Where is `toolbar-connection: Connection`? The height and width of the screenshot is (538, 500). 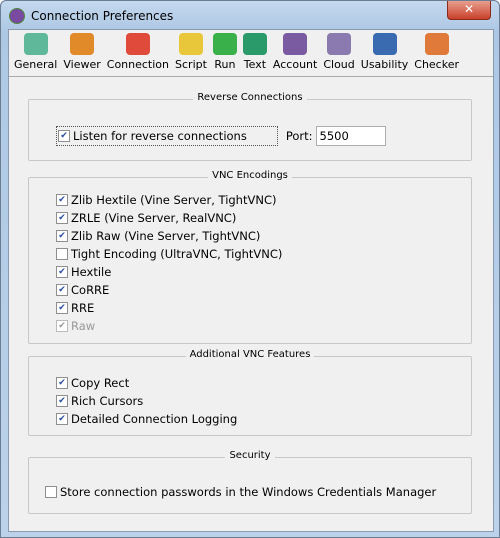
toolbar-connection: Connection is located at coordinates (138, 53).